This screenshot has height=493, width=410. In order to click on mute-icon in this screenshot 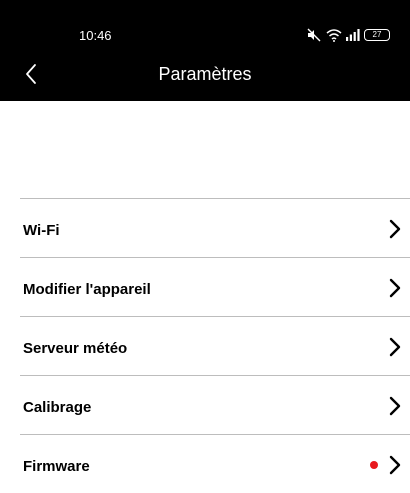, I will do `click(314, 35)`.